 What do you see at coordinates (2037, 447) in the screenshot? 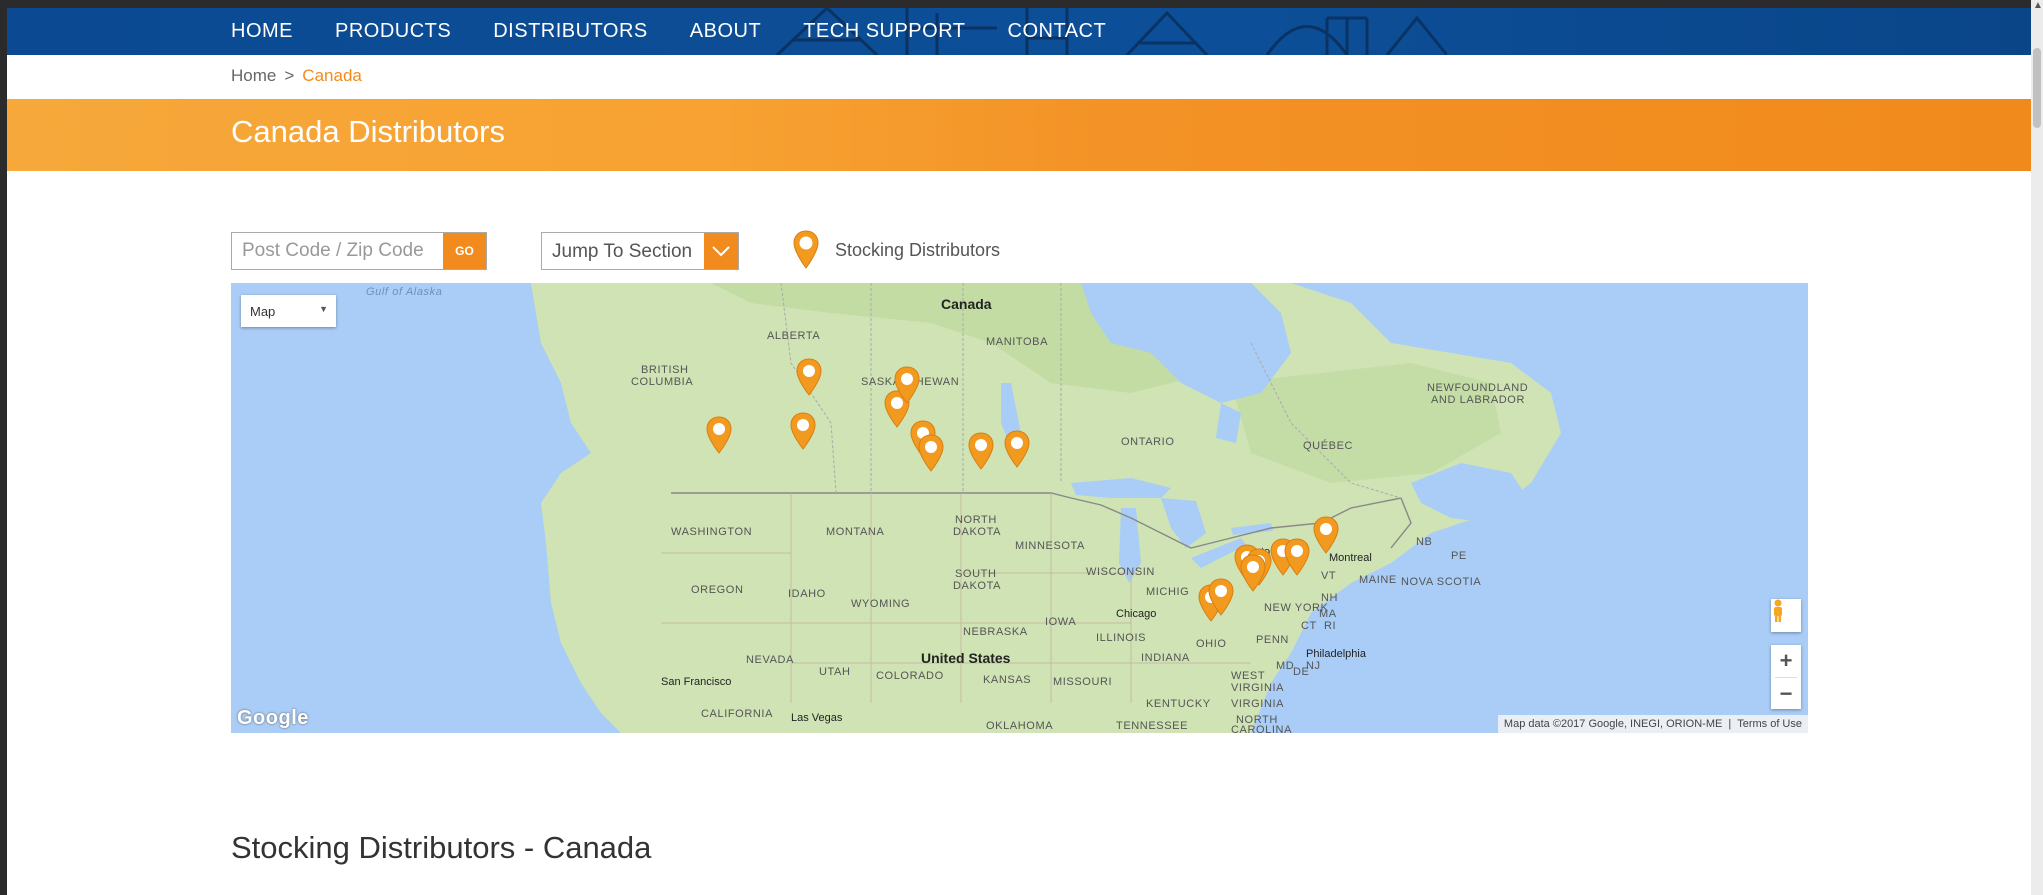
I see `page-scrollbar: ▲` at bounding box center [2037, 447].